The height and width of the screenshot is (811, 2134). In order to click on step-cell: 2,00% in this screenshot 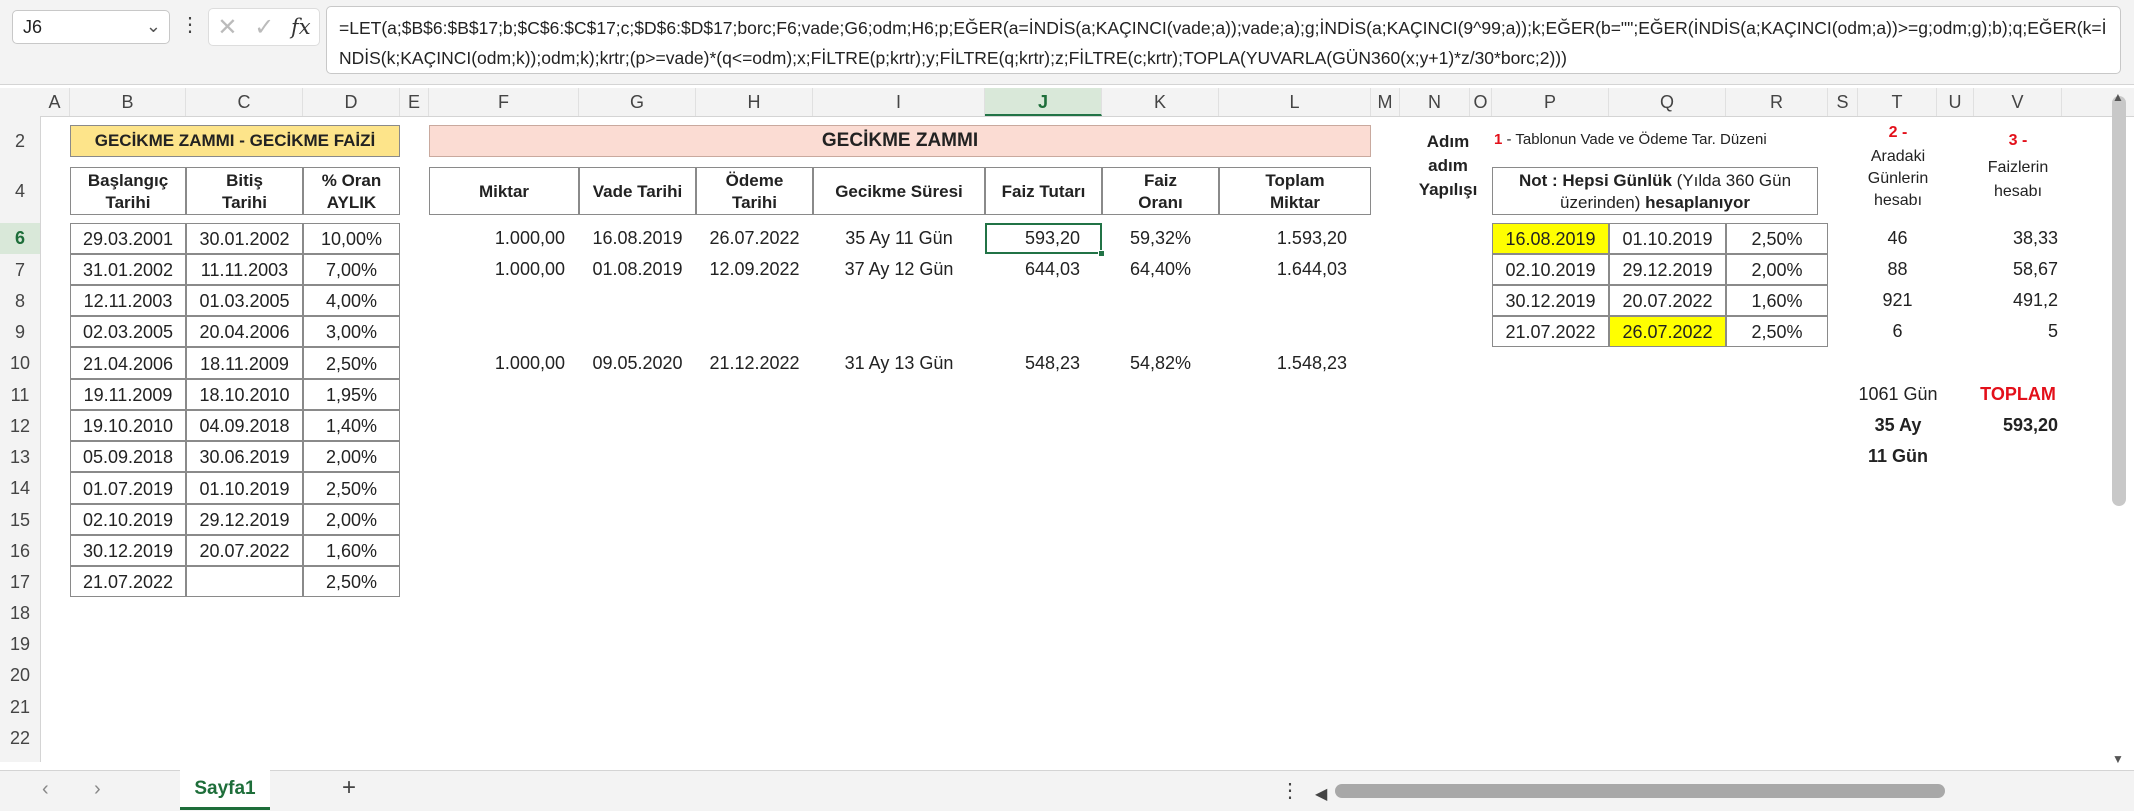, I will do `click(1777, 269)`.